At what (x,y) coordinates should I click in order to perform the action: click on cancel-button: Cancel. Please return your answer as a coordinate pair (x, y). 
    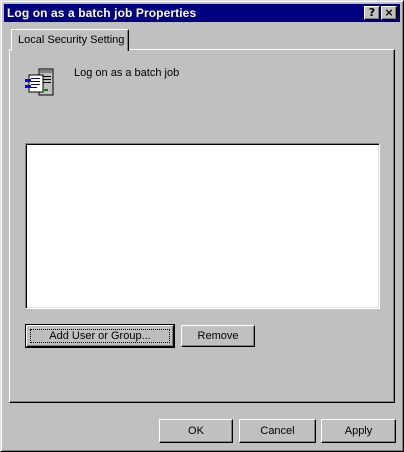
    Looking at the image, I should click on (277, 431).